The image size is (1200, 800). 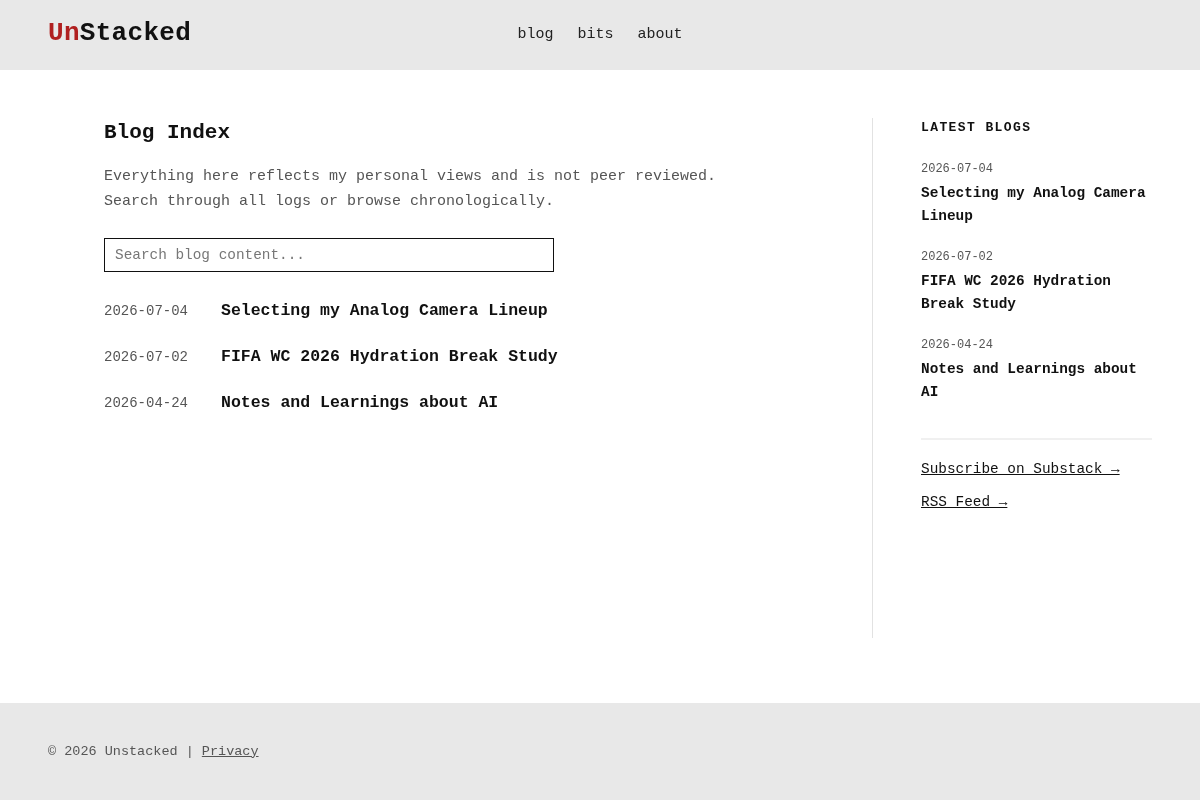 I want to click on page-title: Blog Index, so click(x=168, y=133).